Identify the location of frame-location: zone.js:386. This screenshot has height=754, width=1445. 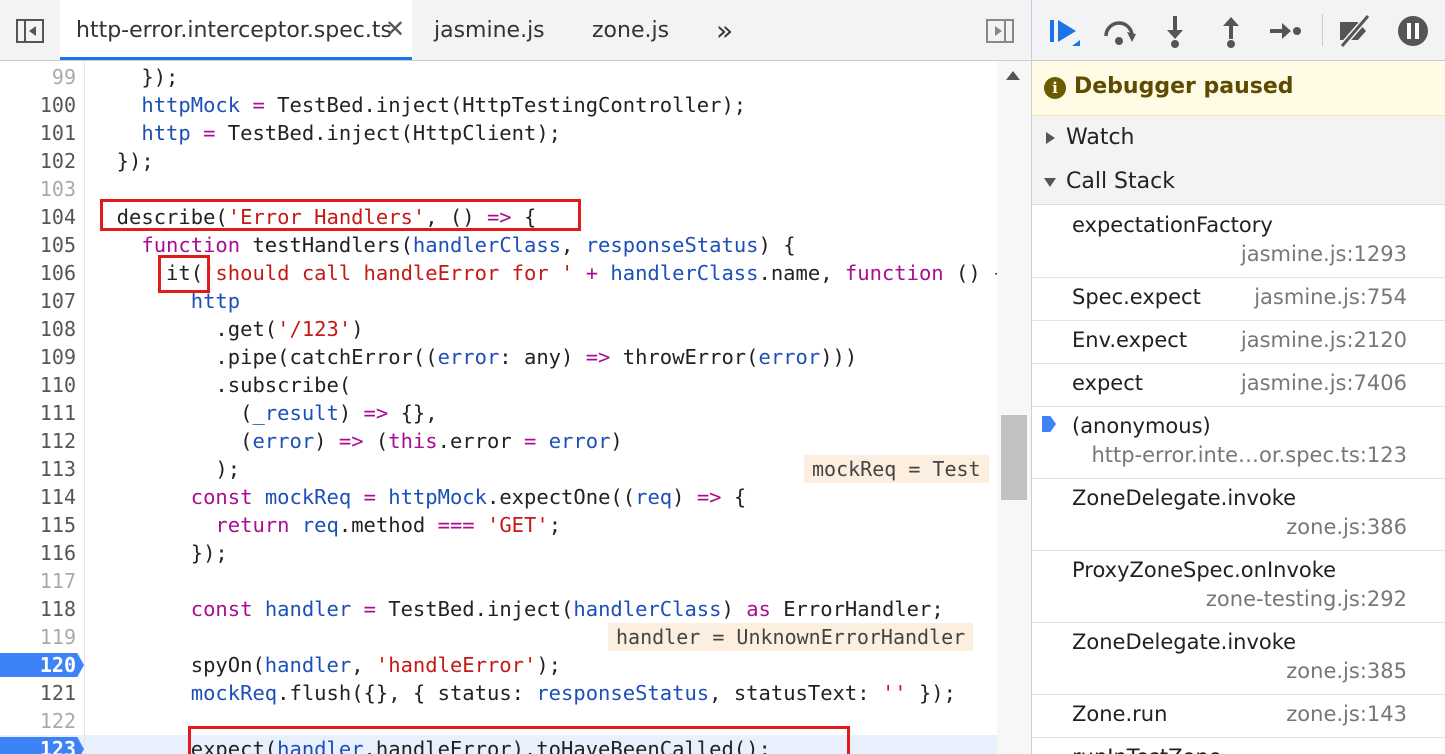
(1346, 527).